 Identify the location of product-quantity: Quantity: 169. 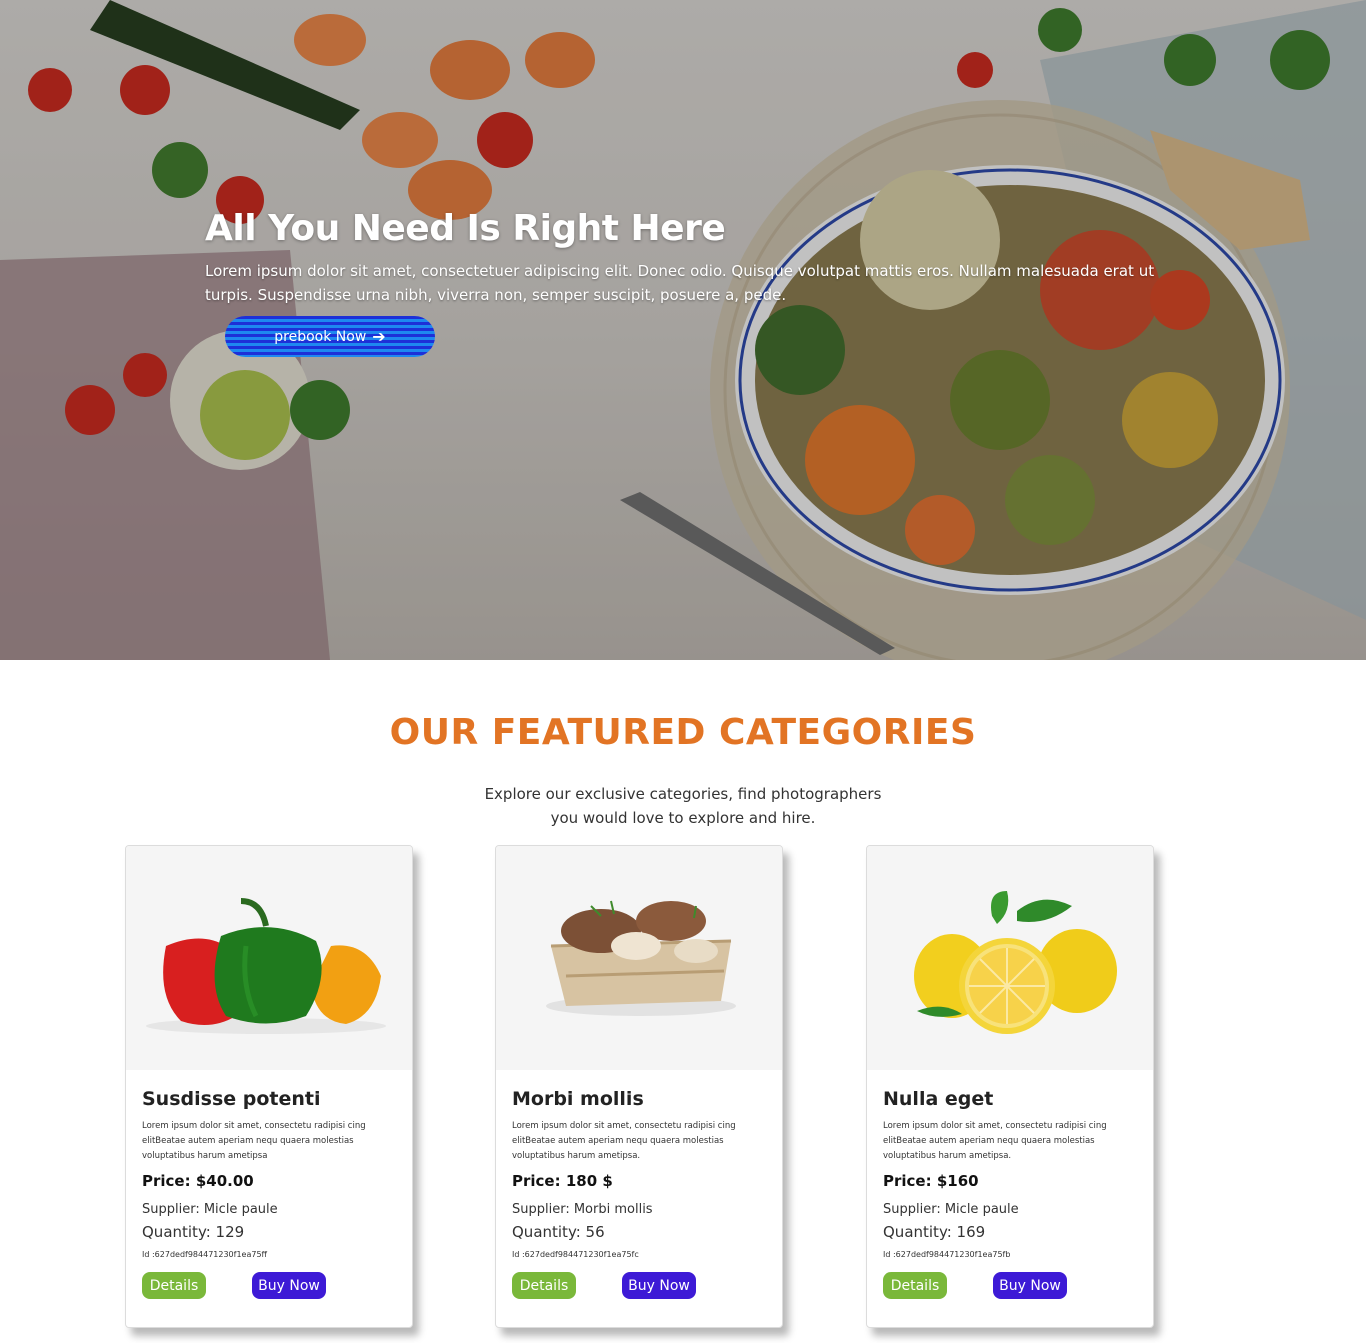
(934, 1232).